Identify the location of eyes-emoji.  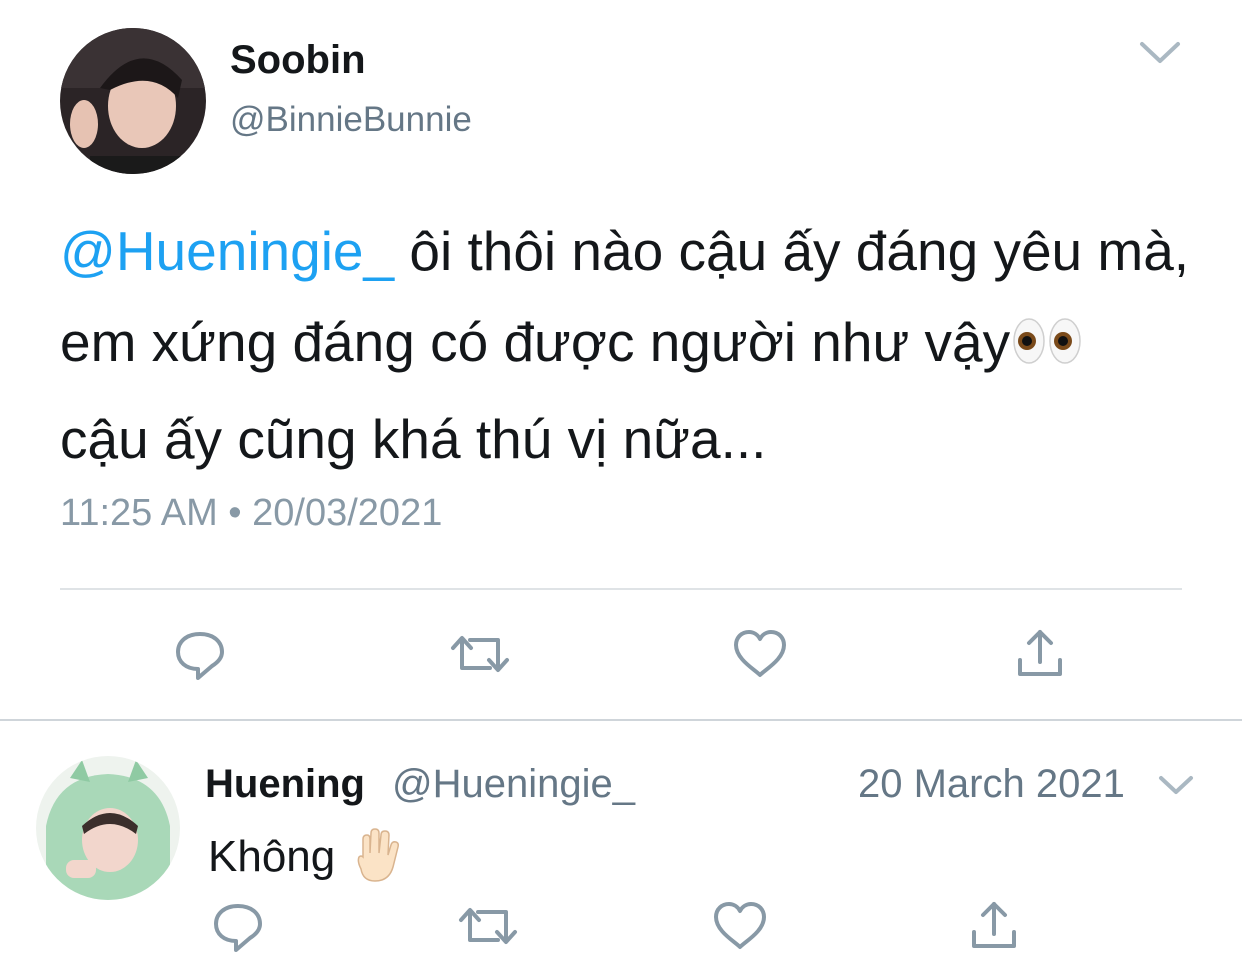
(1047, 348).